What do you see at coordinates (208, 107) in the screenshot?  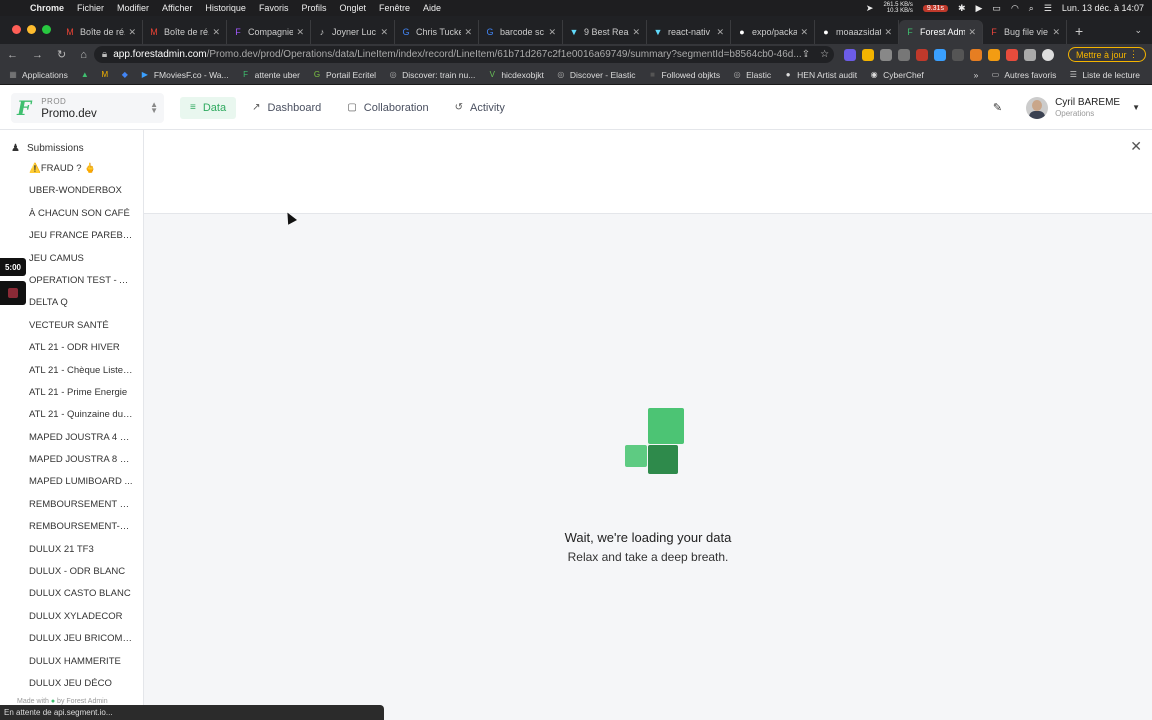 I see `tab-data: ≡ Data` at bounding box center [208, 107].